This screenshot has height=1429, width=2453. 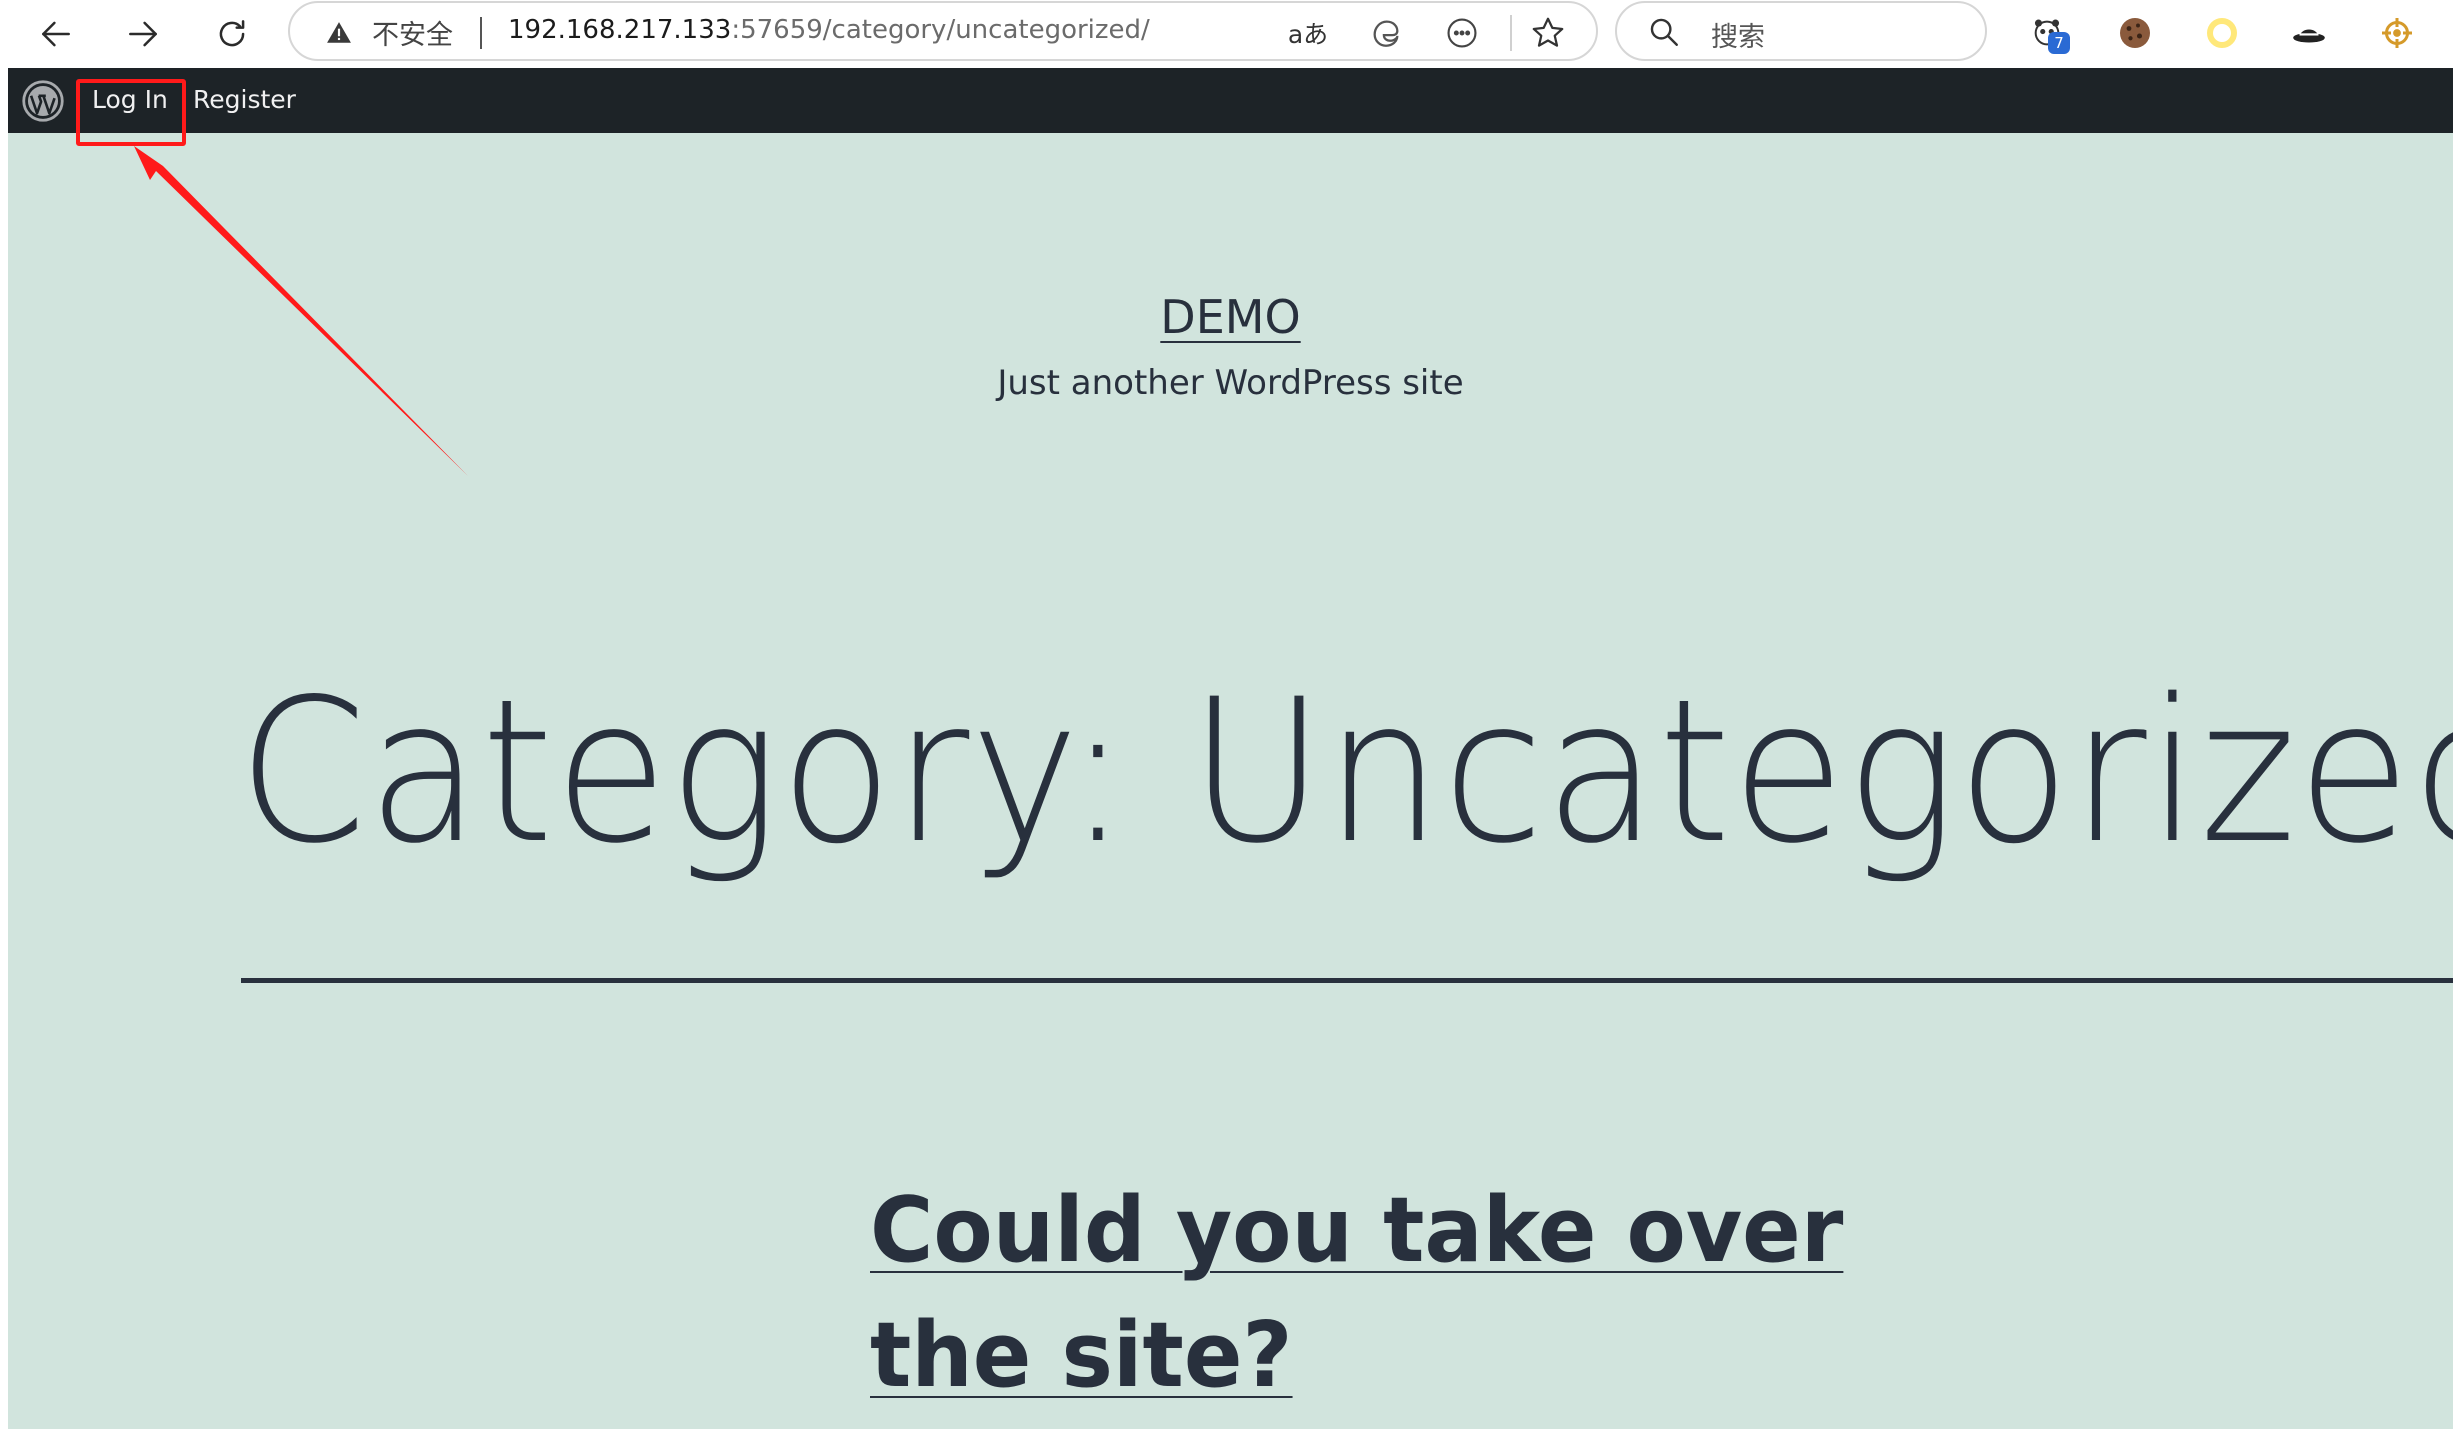 I want to click on reading-view-button, so click(x=1462, y=33).